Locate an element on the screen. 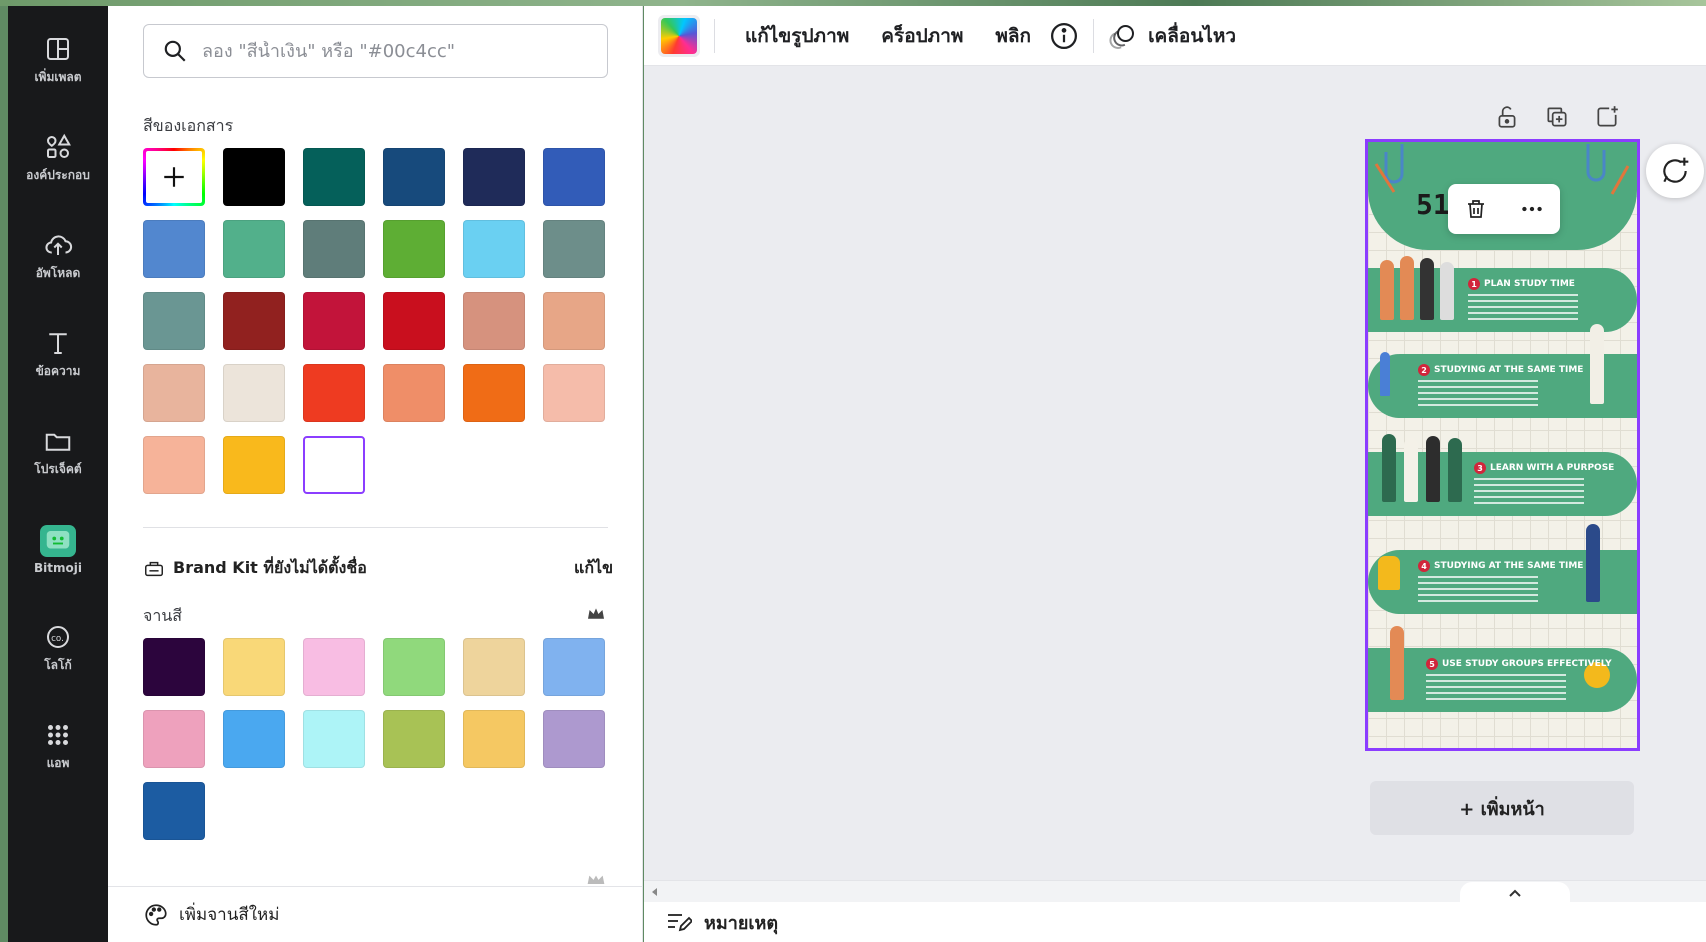 The height and width of the screenshot is (942, 1706). collapse-panel-tab is located at coordinates (1515, 893).